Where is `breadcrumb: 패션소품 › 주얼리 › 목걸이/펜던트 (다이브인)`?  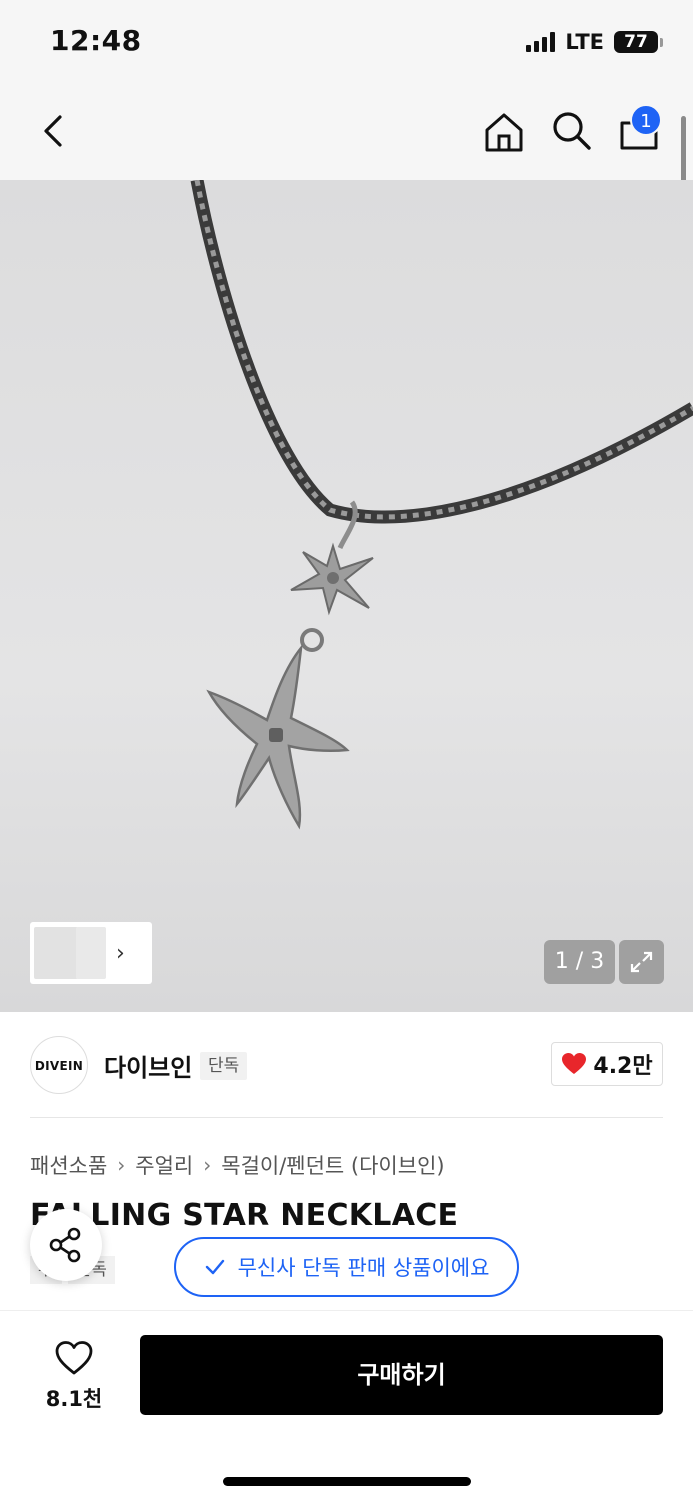
breadcrumb: 패션소품 › 주얼리 › 목걸이/펜던트 (다이브인) is located at coordinates (237, 1165).